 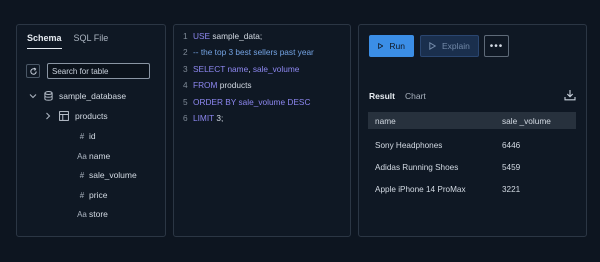 I want to click on code-line: 4 FROM products, so click(x=248, y=88).